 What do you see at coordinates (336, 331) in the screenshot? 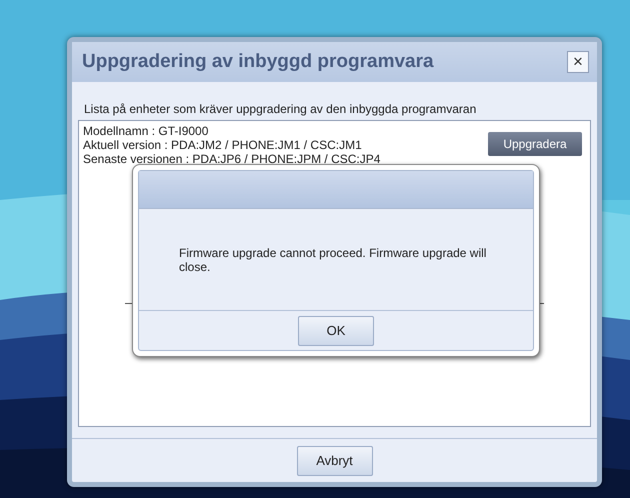
I see `ok-button: OK` at bounding box center [336, 331].